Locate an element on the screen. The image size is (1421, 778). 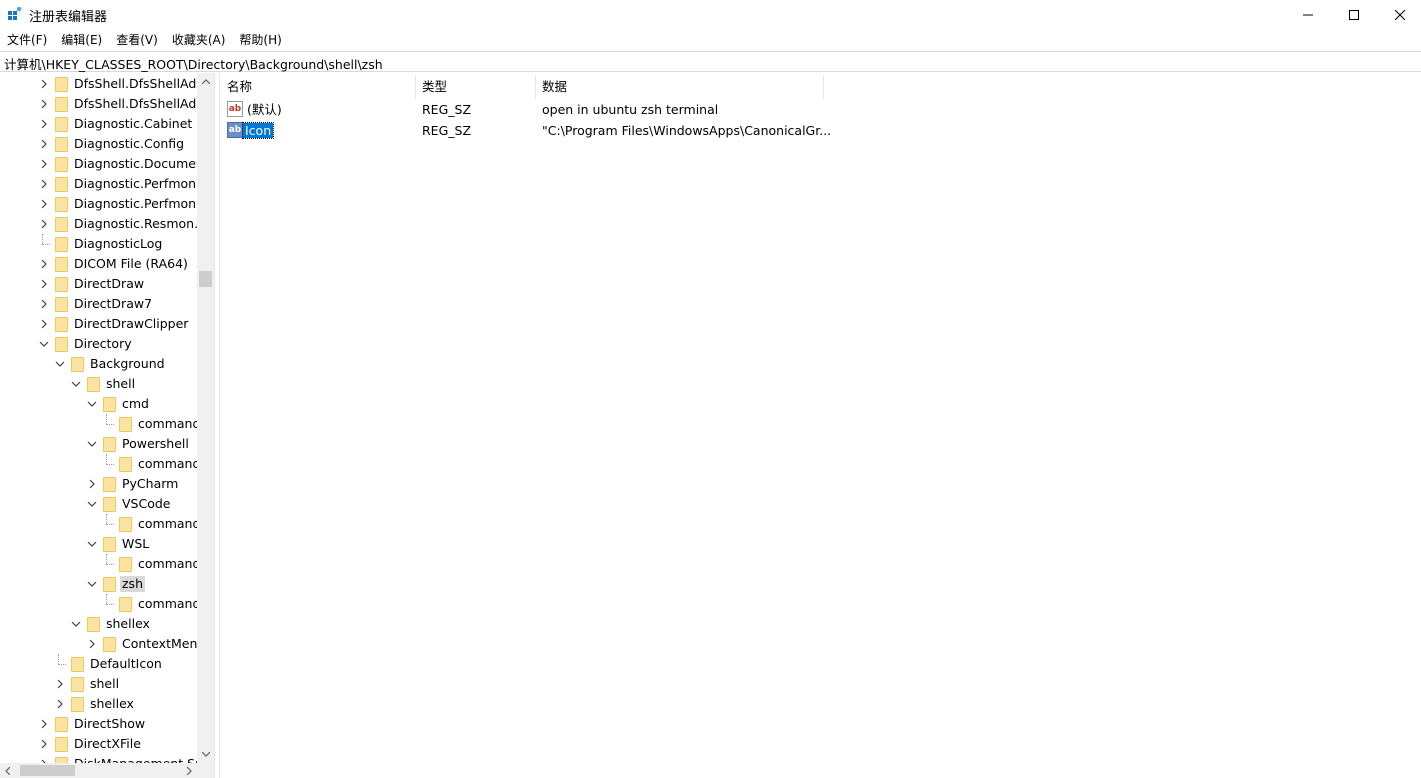
scroll-left-arrow is located at coordinates (7, 770).